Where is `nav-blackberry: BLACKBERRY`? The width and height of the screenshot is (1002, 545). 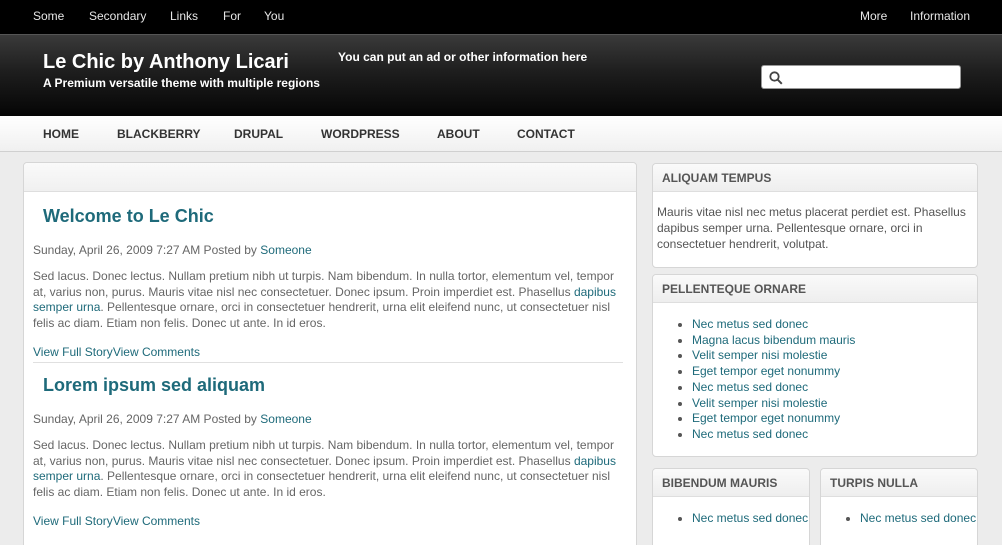
nav-blackberry: BLACKBERRY is located at coordinates (159, 134).